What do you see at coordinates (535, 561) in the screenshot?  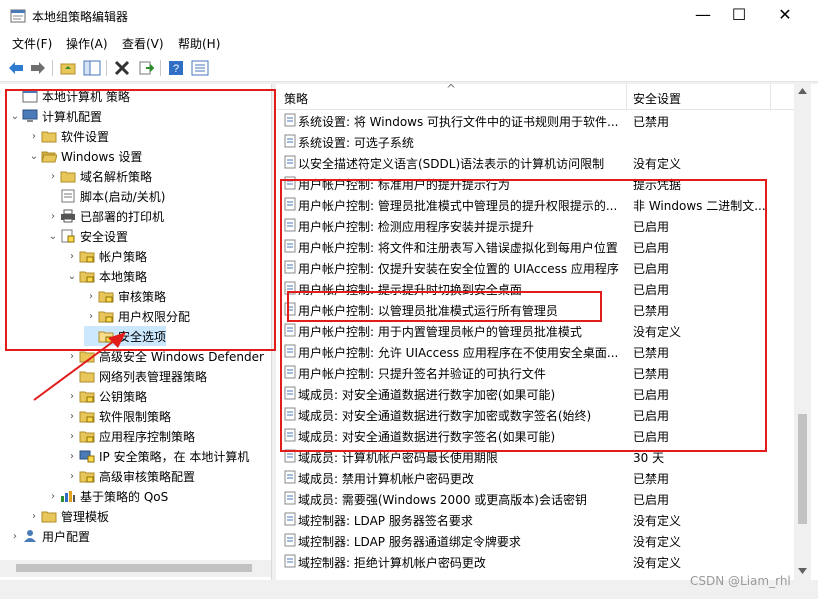 I see `policy-row: 域控制器: 拒绝计算机帐户密码更改 没有定义` at bounding box center [535, 561].